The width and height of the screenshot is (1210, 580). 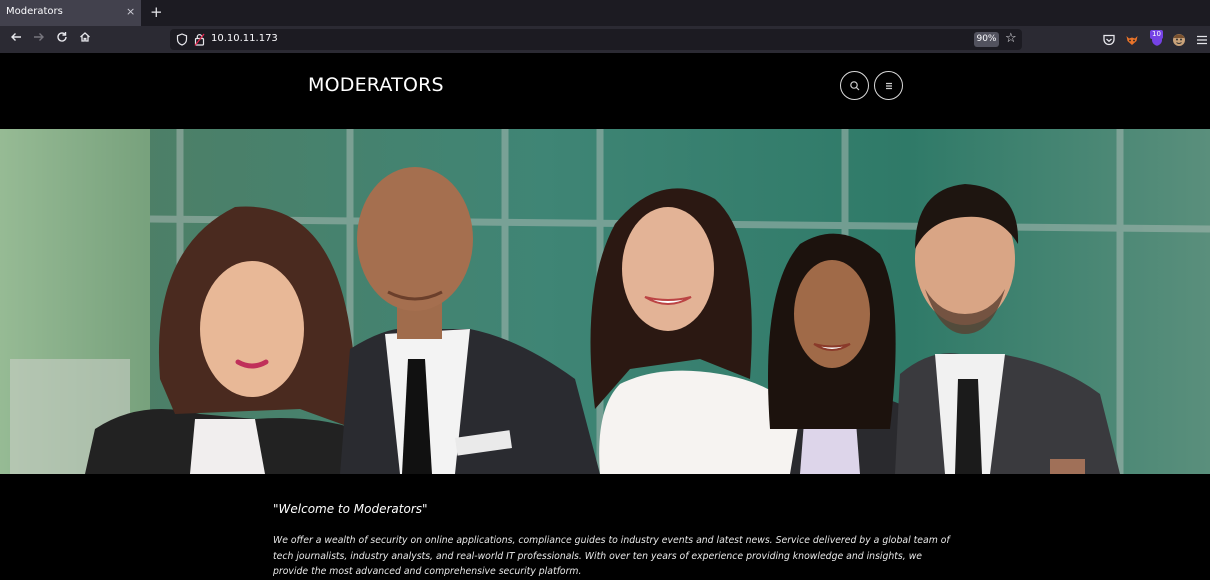 I want to click on new-tab-icon: +, so click(x=156, y=12).